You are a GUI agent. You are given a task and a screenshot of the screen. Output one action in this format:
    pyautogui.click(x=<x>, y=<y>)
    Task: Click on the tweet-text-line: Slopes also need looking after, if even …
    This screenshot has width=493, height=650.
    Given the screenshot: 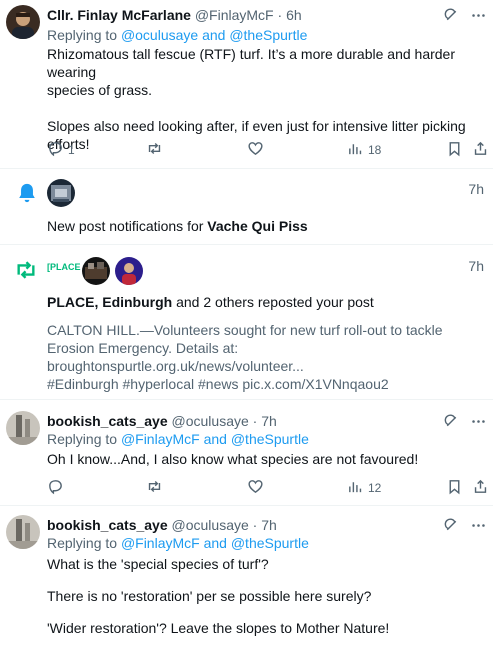 What is the action you would take?
    pyautogui.click(x=256, y=126)
    